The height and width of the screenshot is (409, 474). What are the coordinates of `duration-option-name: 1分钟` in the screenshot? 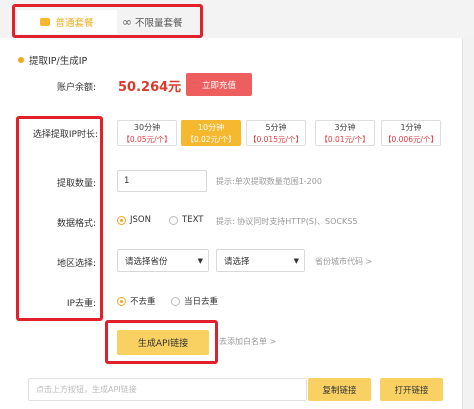 It's located at (411, 127).